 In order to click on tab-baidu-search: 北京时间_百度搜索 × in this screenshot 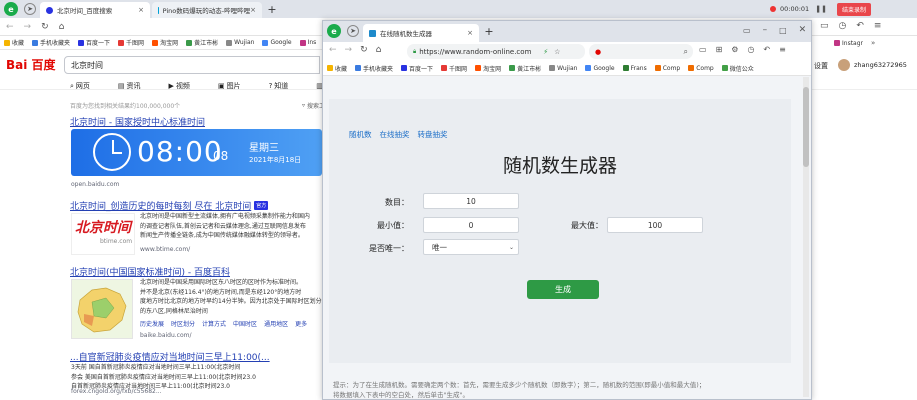, I will do `click(95, 10)`.